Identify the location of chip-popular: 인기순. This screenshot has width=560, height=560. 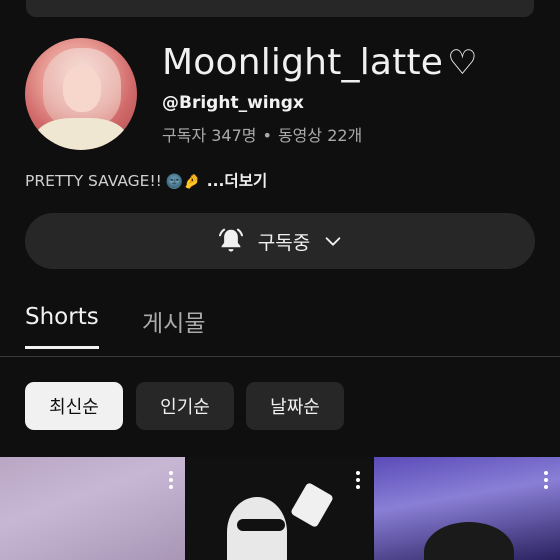
(185, 406).